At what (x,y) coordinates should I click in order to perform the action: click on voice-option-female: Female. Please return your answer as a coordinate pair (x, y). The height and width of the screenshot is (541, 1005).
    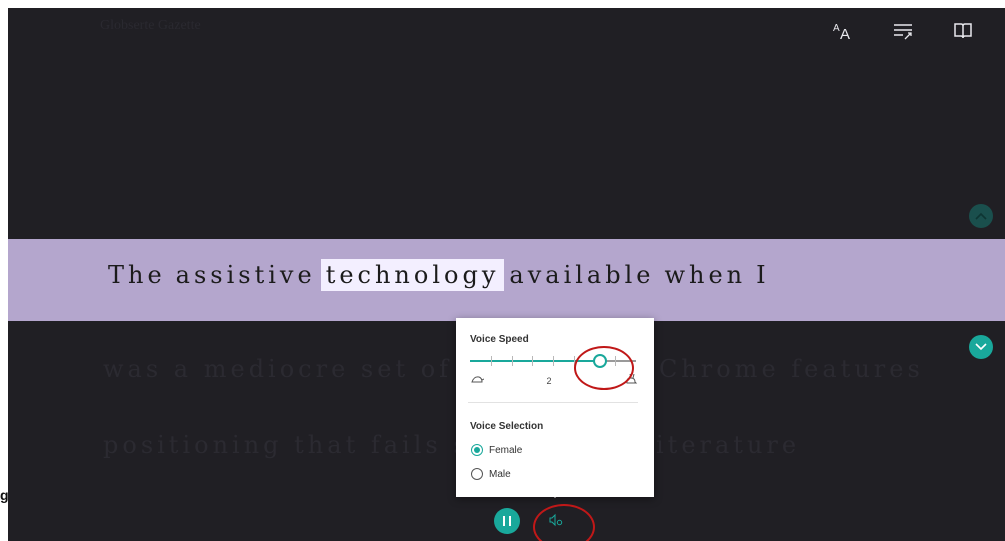
    Looking at the image, I should click on (496, 450).